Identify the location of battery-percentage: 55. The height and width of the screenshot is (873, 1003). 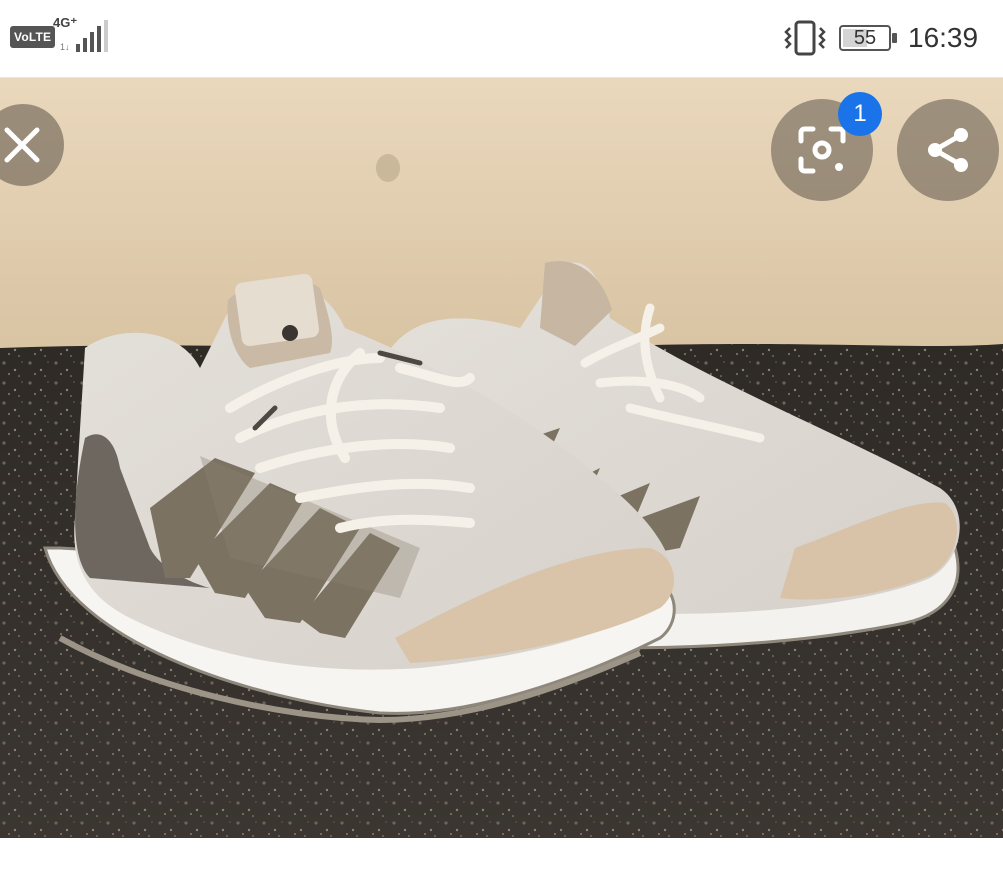
(865, 38).